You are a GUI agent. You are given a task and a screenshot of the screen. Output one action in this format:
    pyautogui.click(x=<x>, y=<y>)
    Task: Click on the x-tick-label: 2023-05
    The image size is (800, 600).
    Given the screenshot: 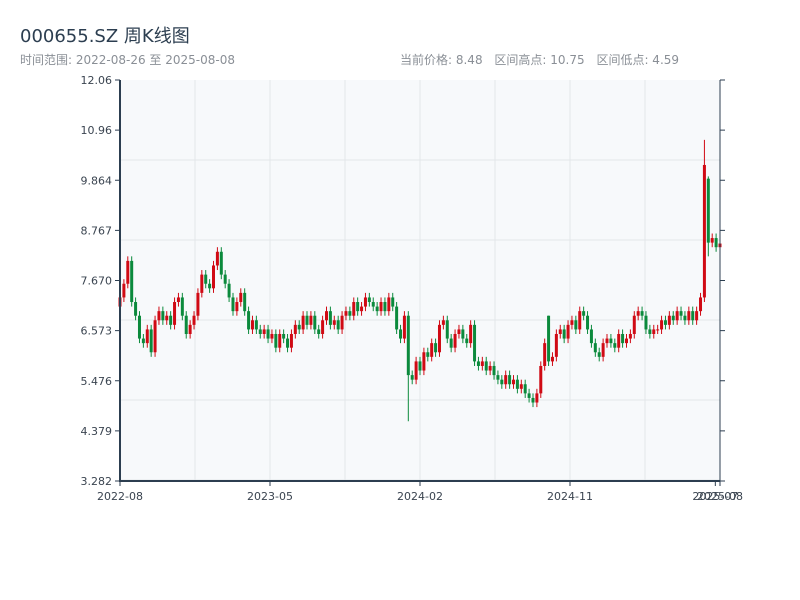 What is the action you would take?
    pyautogui.click(x=270, y=496)
    